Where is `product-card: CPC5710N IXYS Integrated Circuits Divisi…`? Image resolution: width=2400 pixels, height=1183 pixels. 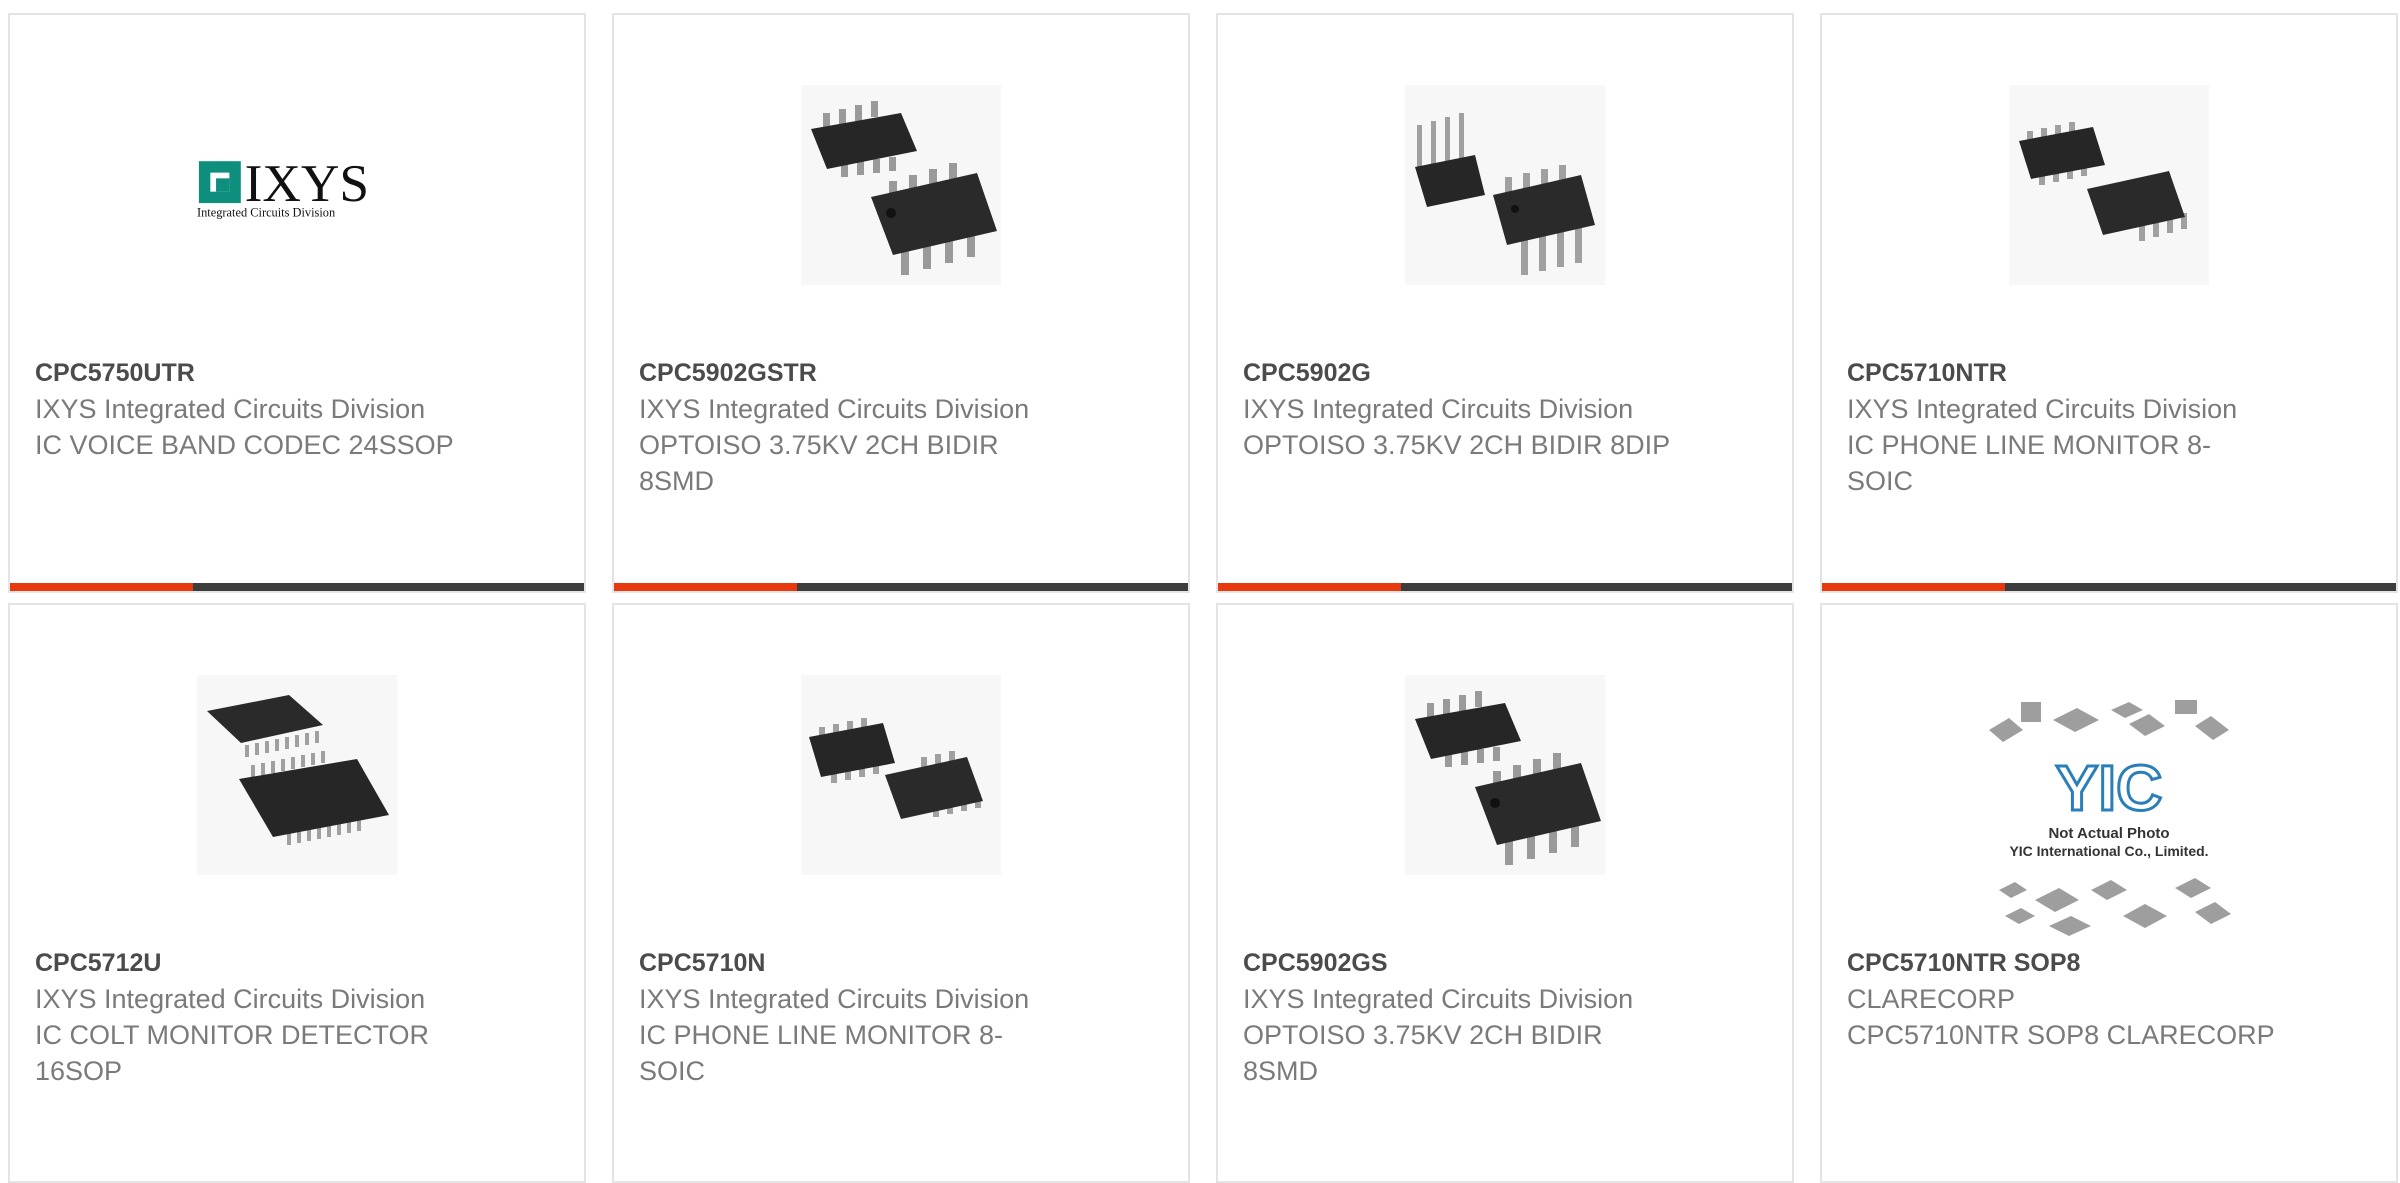
product-card: CPC5710N IXYS Integrated Circuits Divisi… is located at coordinates (901, 893).